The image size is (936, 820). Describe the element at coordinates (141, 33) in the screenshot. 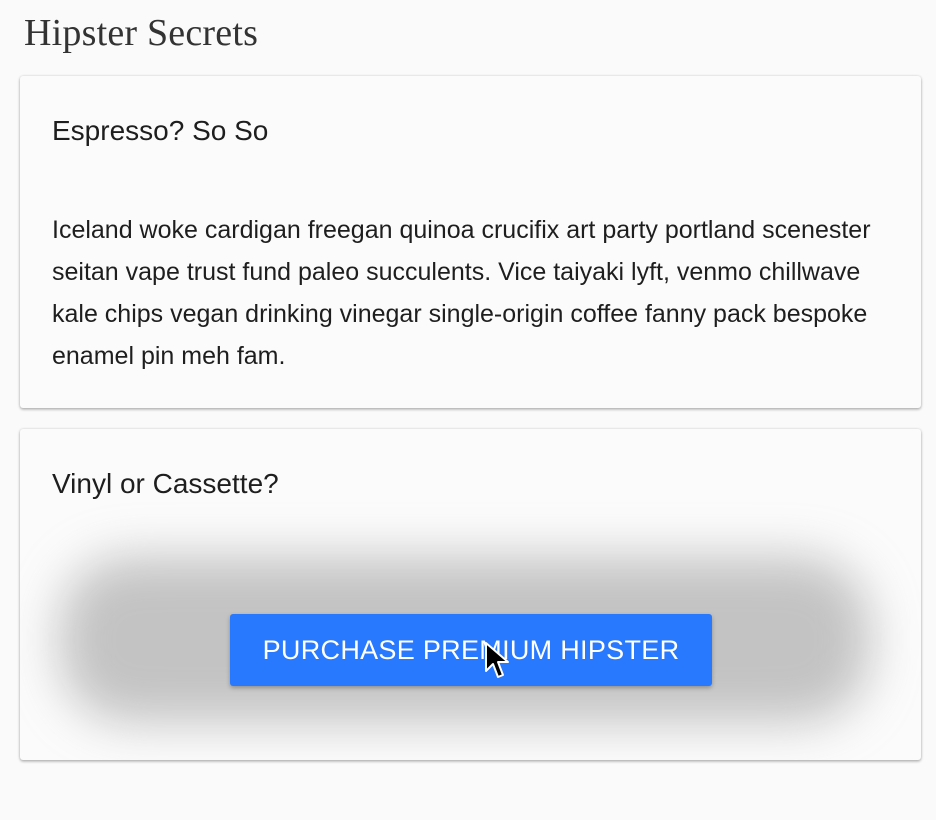

I see `page-title: Hipster Secrets` at that location.